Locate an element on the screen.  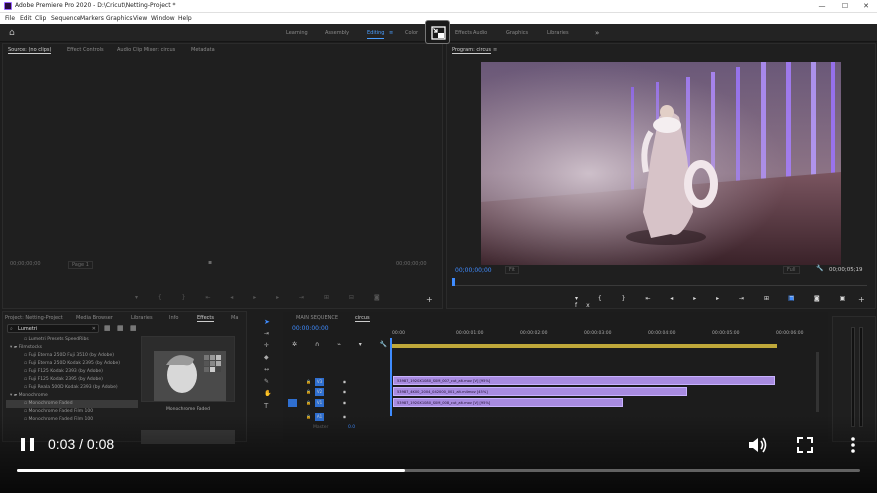
accelerated-effects-icon: ▦ is located at coordinates (107, 328).